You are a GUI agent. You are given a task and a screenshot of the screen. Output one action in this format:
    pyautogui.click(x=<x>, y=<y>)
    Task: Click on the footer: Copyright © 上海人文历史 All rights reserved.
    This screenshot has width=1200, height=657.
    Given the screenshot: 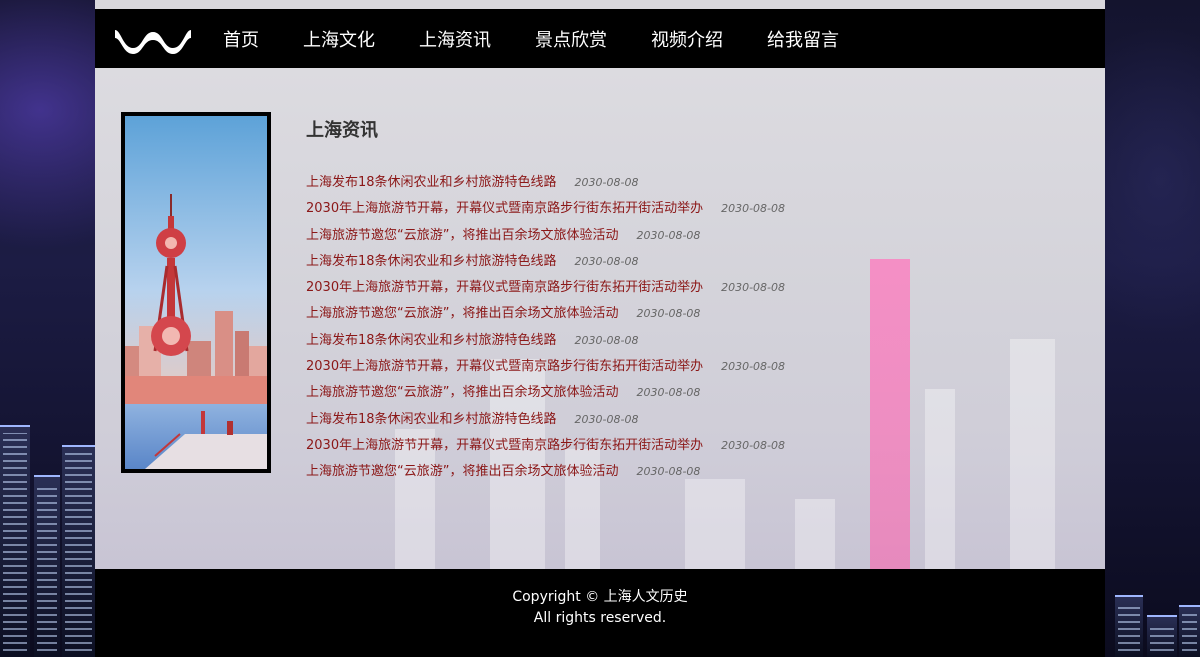 What is the action you would take?
    pyautogui.click(x=600, y=613)
    